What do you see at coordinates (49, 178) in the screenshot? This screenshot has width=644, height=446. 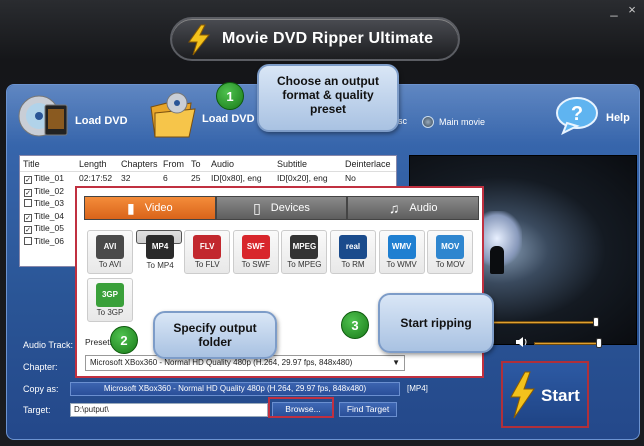 I see `title-name: Title_01` at bounding box center [49, 178].